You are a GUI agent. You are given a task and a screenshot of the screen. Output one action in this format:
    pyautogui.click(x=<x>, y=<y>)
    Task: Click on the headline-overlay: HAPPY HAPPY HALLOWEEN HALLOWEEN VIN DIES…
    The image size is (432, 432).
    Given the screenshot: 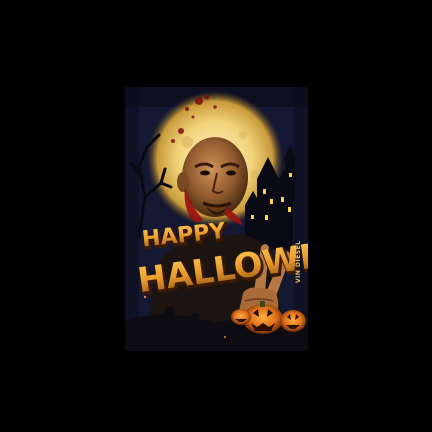 What is the action you would take?
    pyautogui.click(x=221, y=262)
    